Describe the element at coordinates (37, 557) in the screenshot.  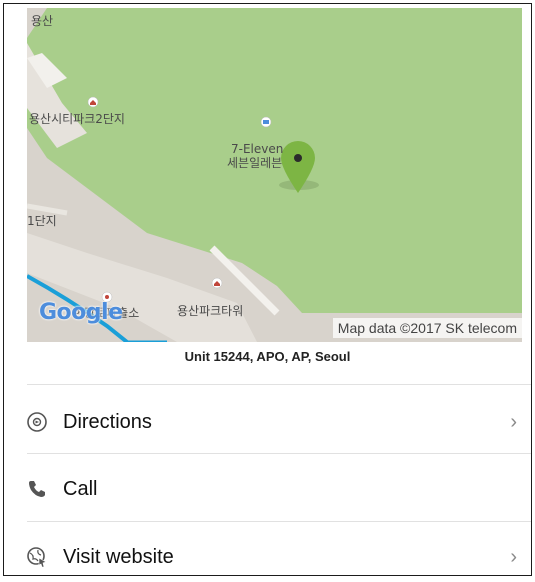
I see `website-icon` at that location.